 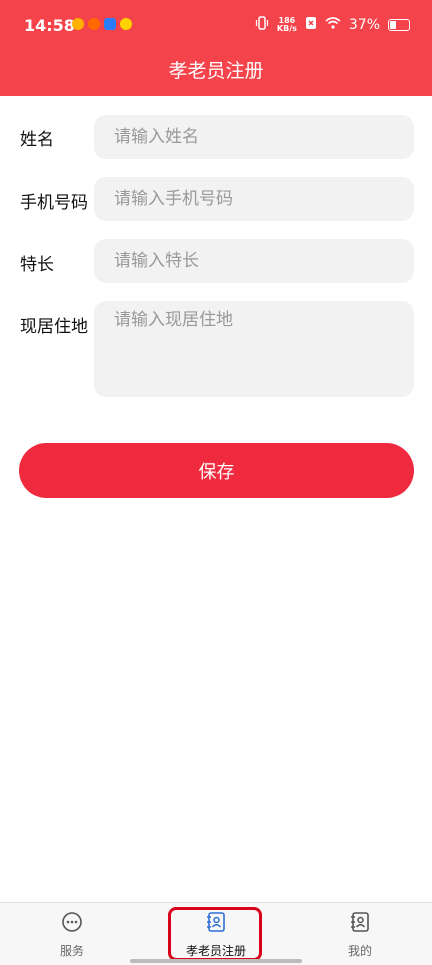 I want to click on active-tab-highlight, so click(x=215, y=934).